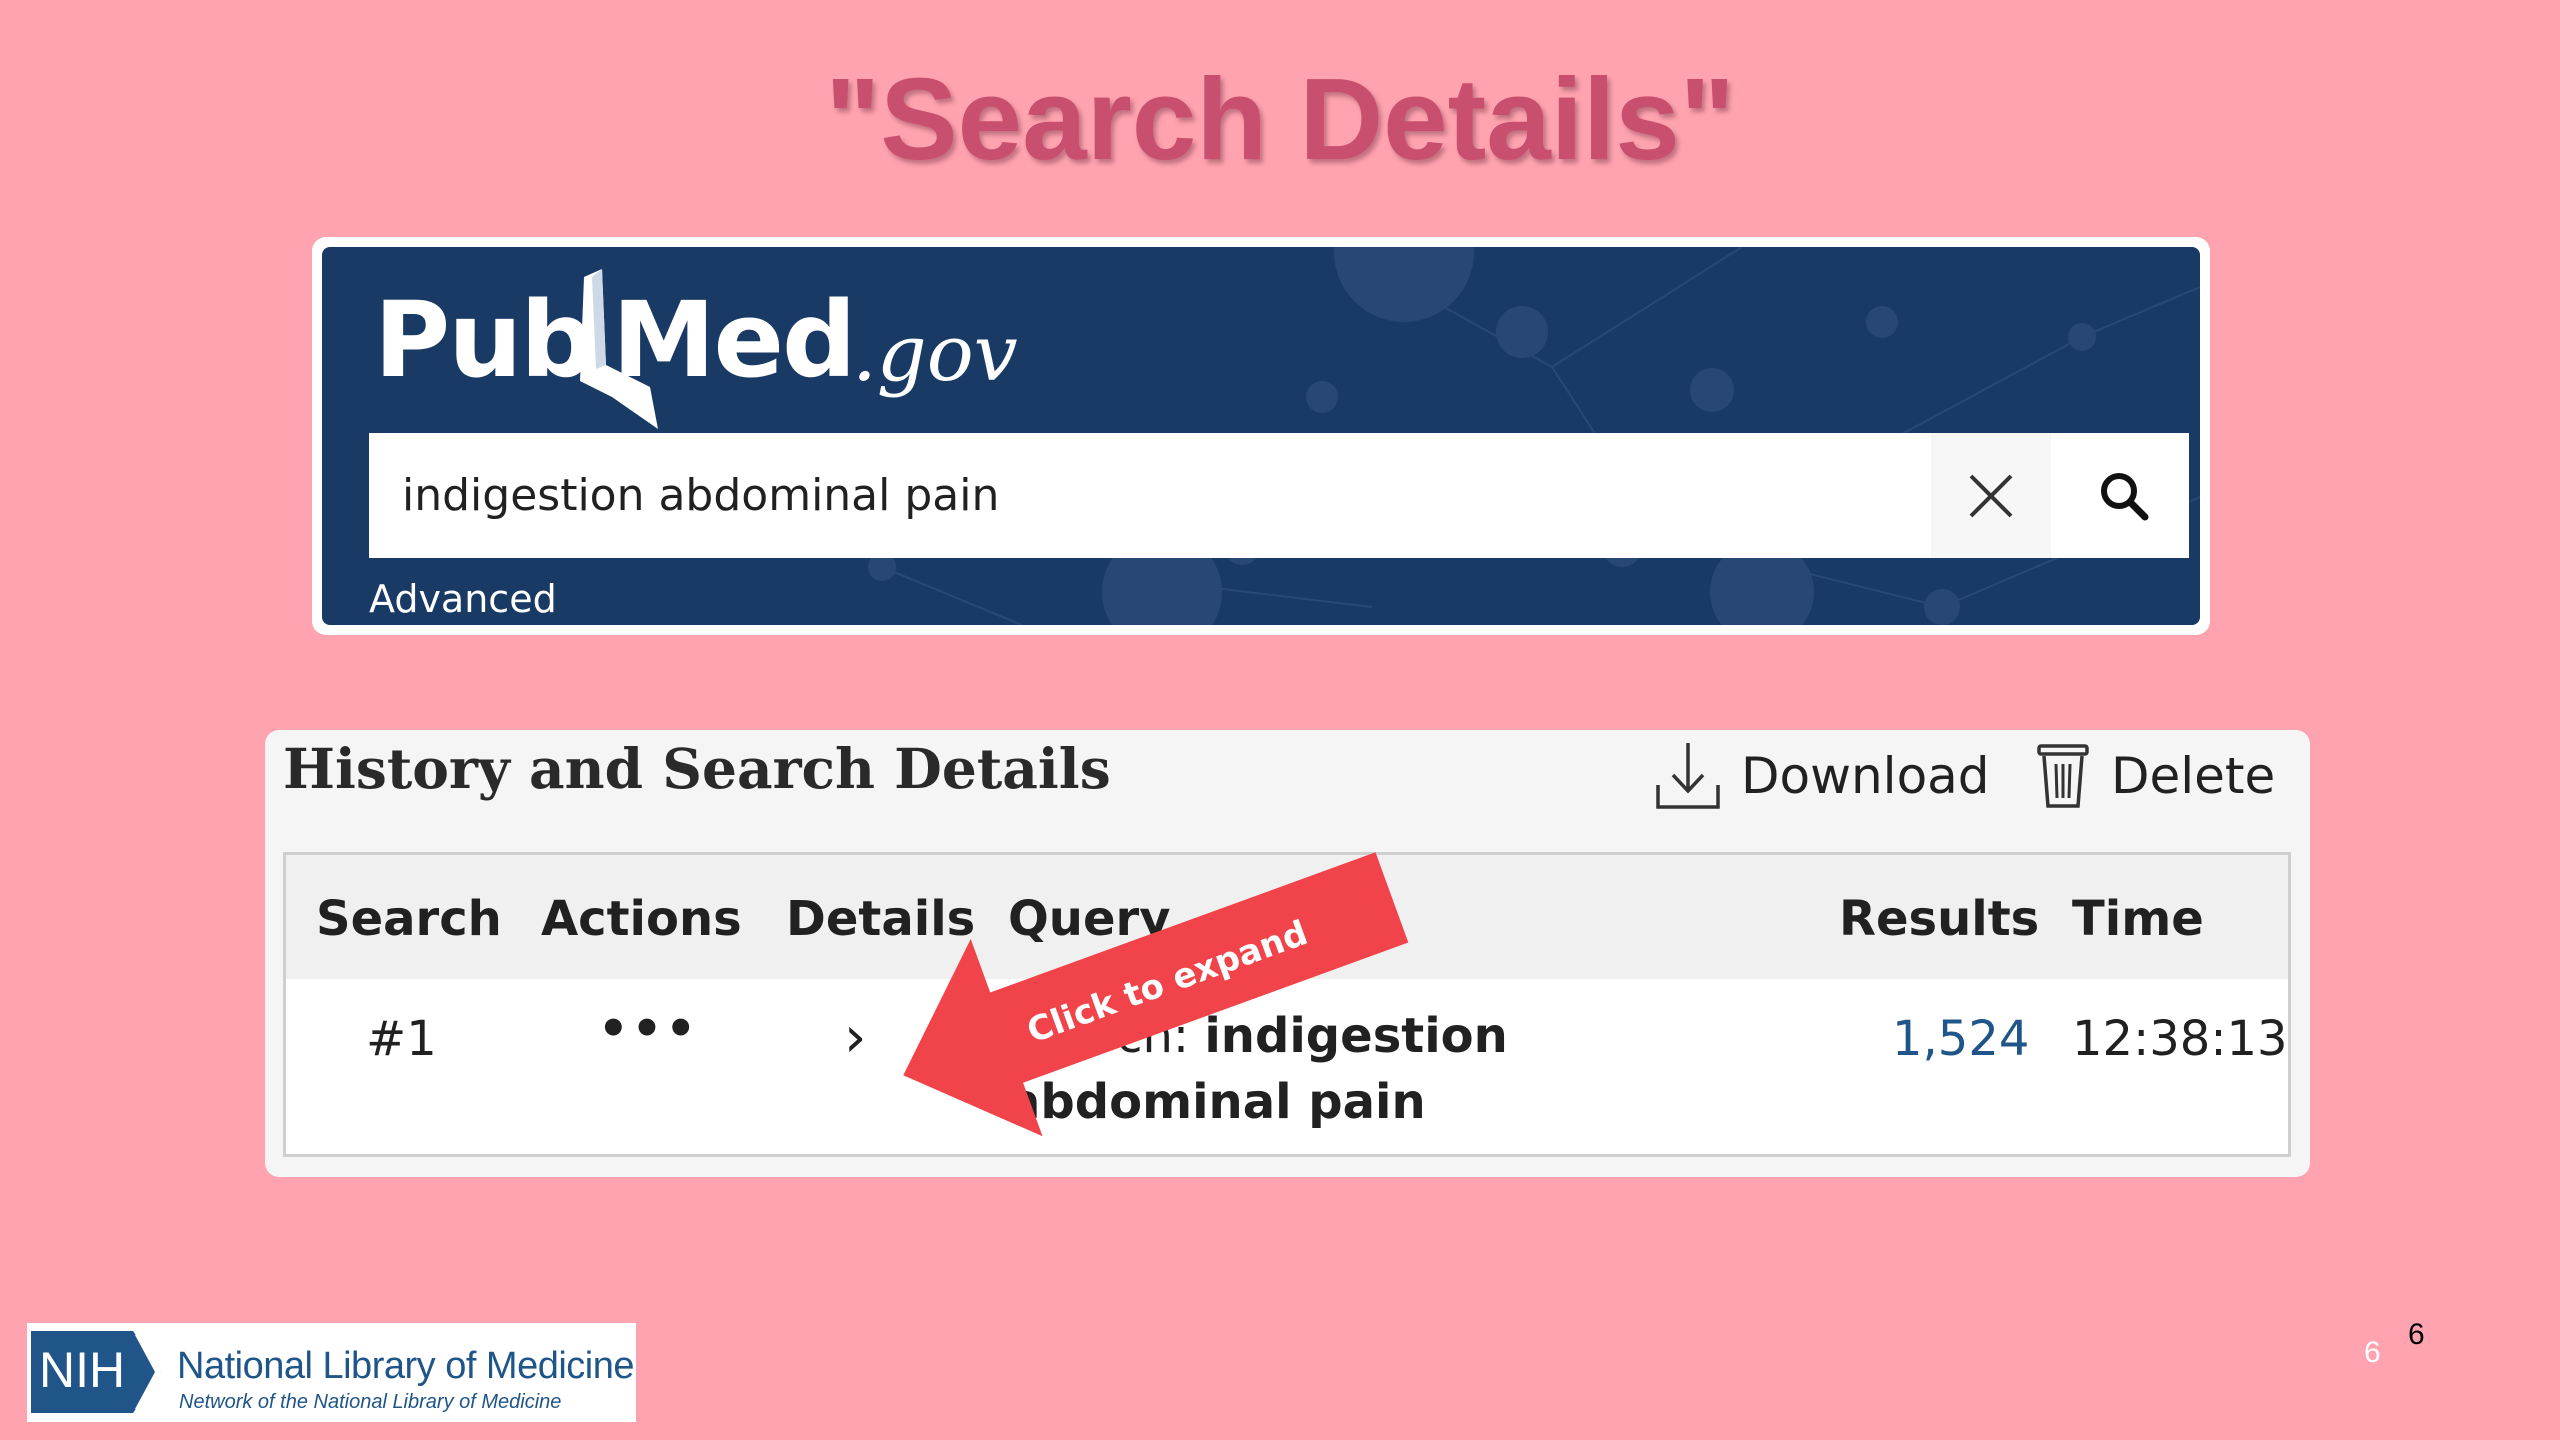 The width and height of the screenshot is (2560, 1440). Describe the element at coordinates (1288, 1069) in the screenshot. I see `row-query: Search: indigestion abdominal pain` at that location.